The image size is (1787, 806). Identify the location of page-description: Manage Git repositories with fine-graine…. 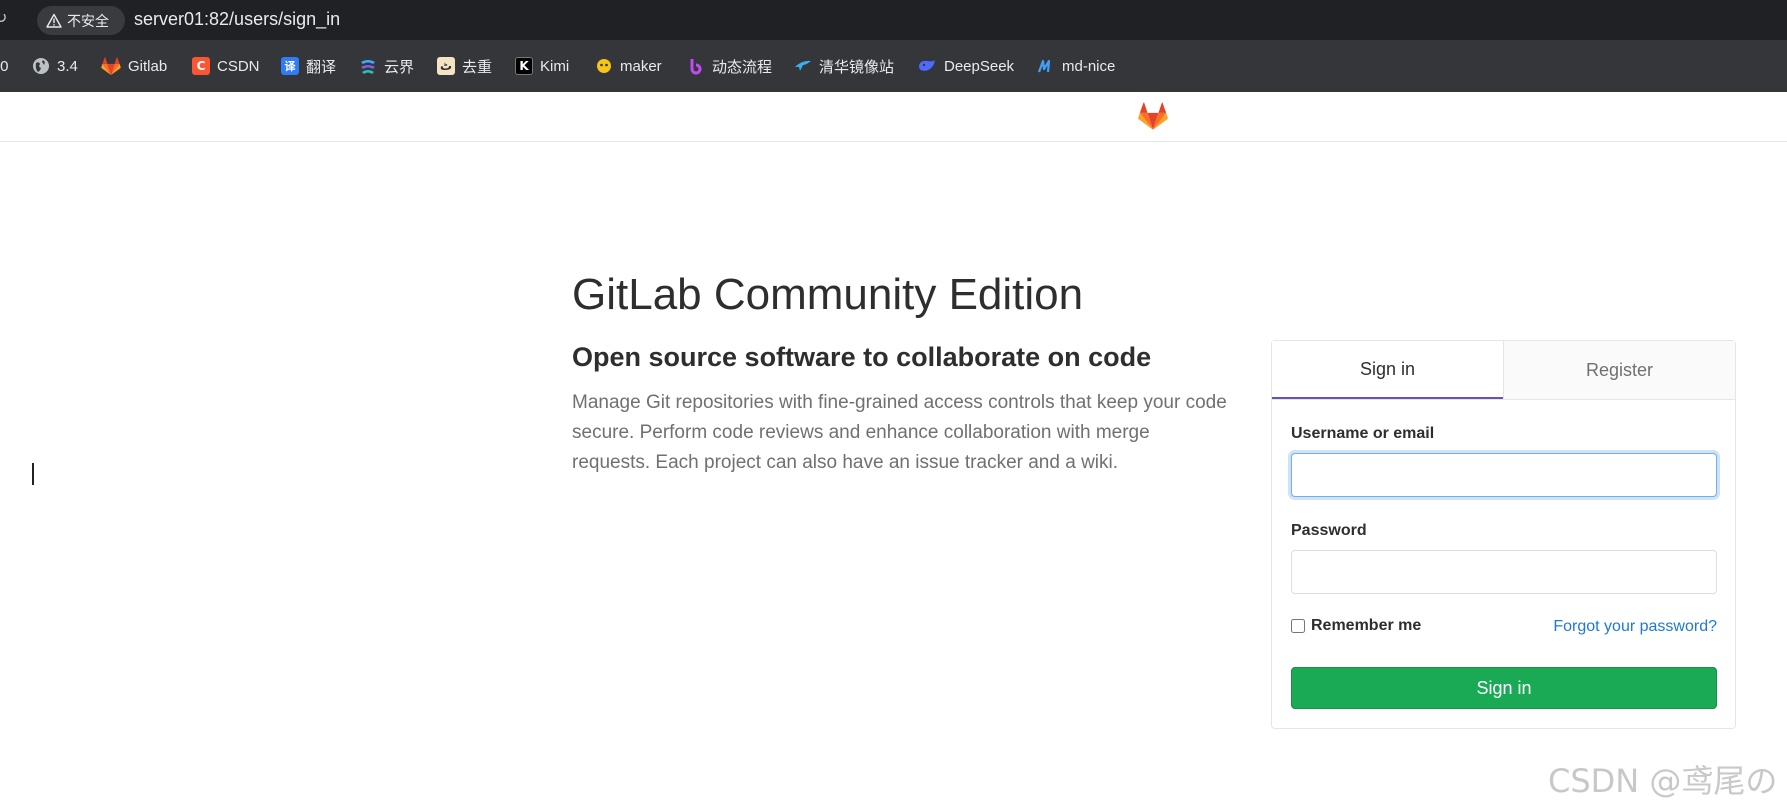
(899, 432).